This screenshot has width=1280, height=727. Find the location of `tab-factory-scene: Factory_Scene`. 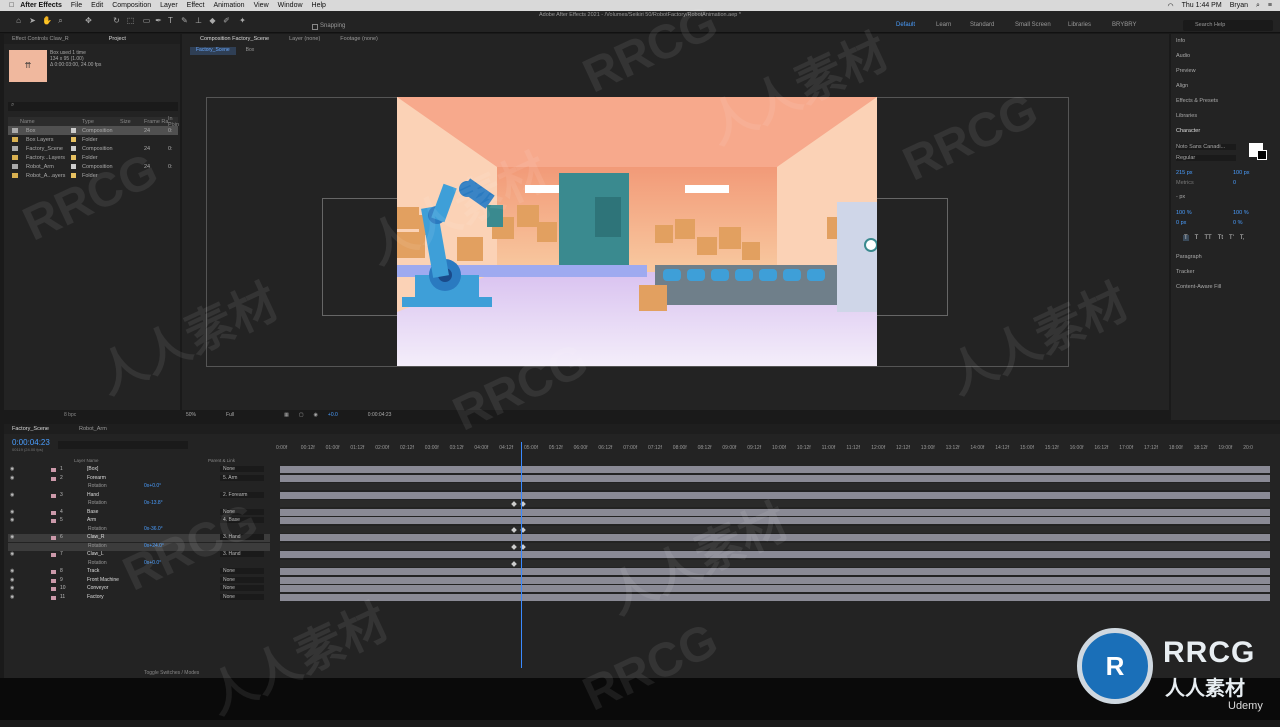

tab-factory-scene: Factory_Scene is located at coordinates (30, 429).